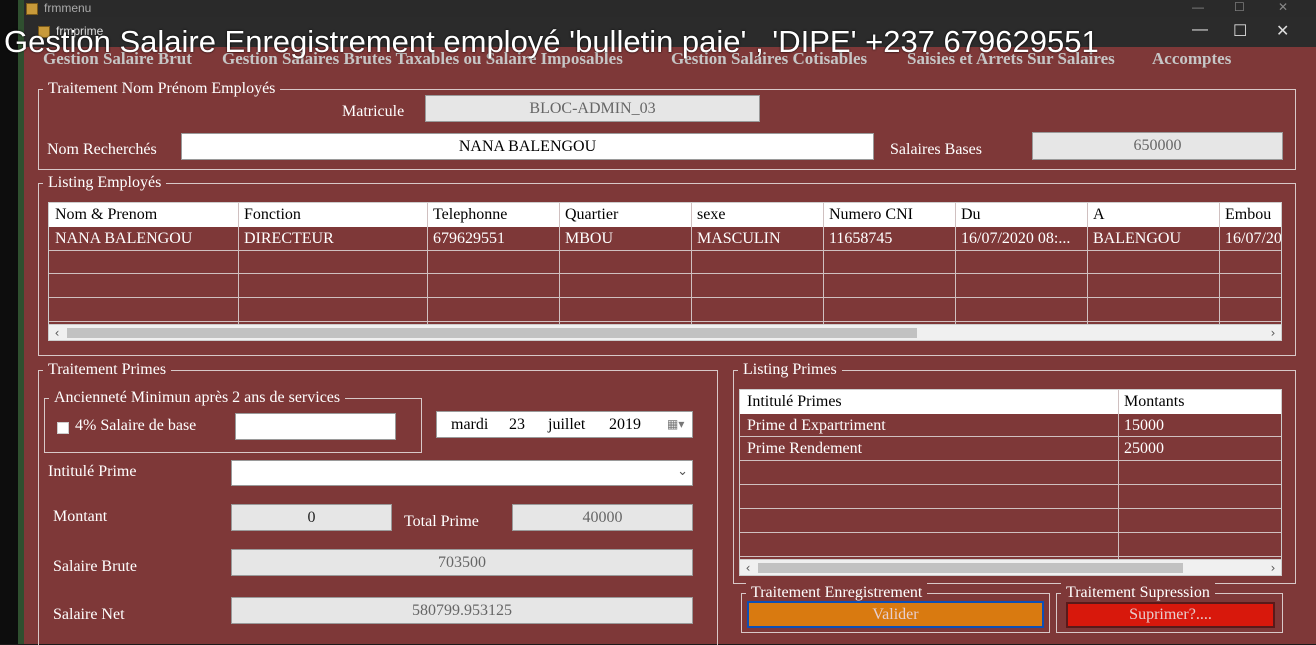 This screenshot has width=1316, height=645. Describe the element at coordinates (1200, 426) in the screenshot. I see `table-cell: 15000` at that location.